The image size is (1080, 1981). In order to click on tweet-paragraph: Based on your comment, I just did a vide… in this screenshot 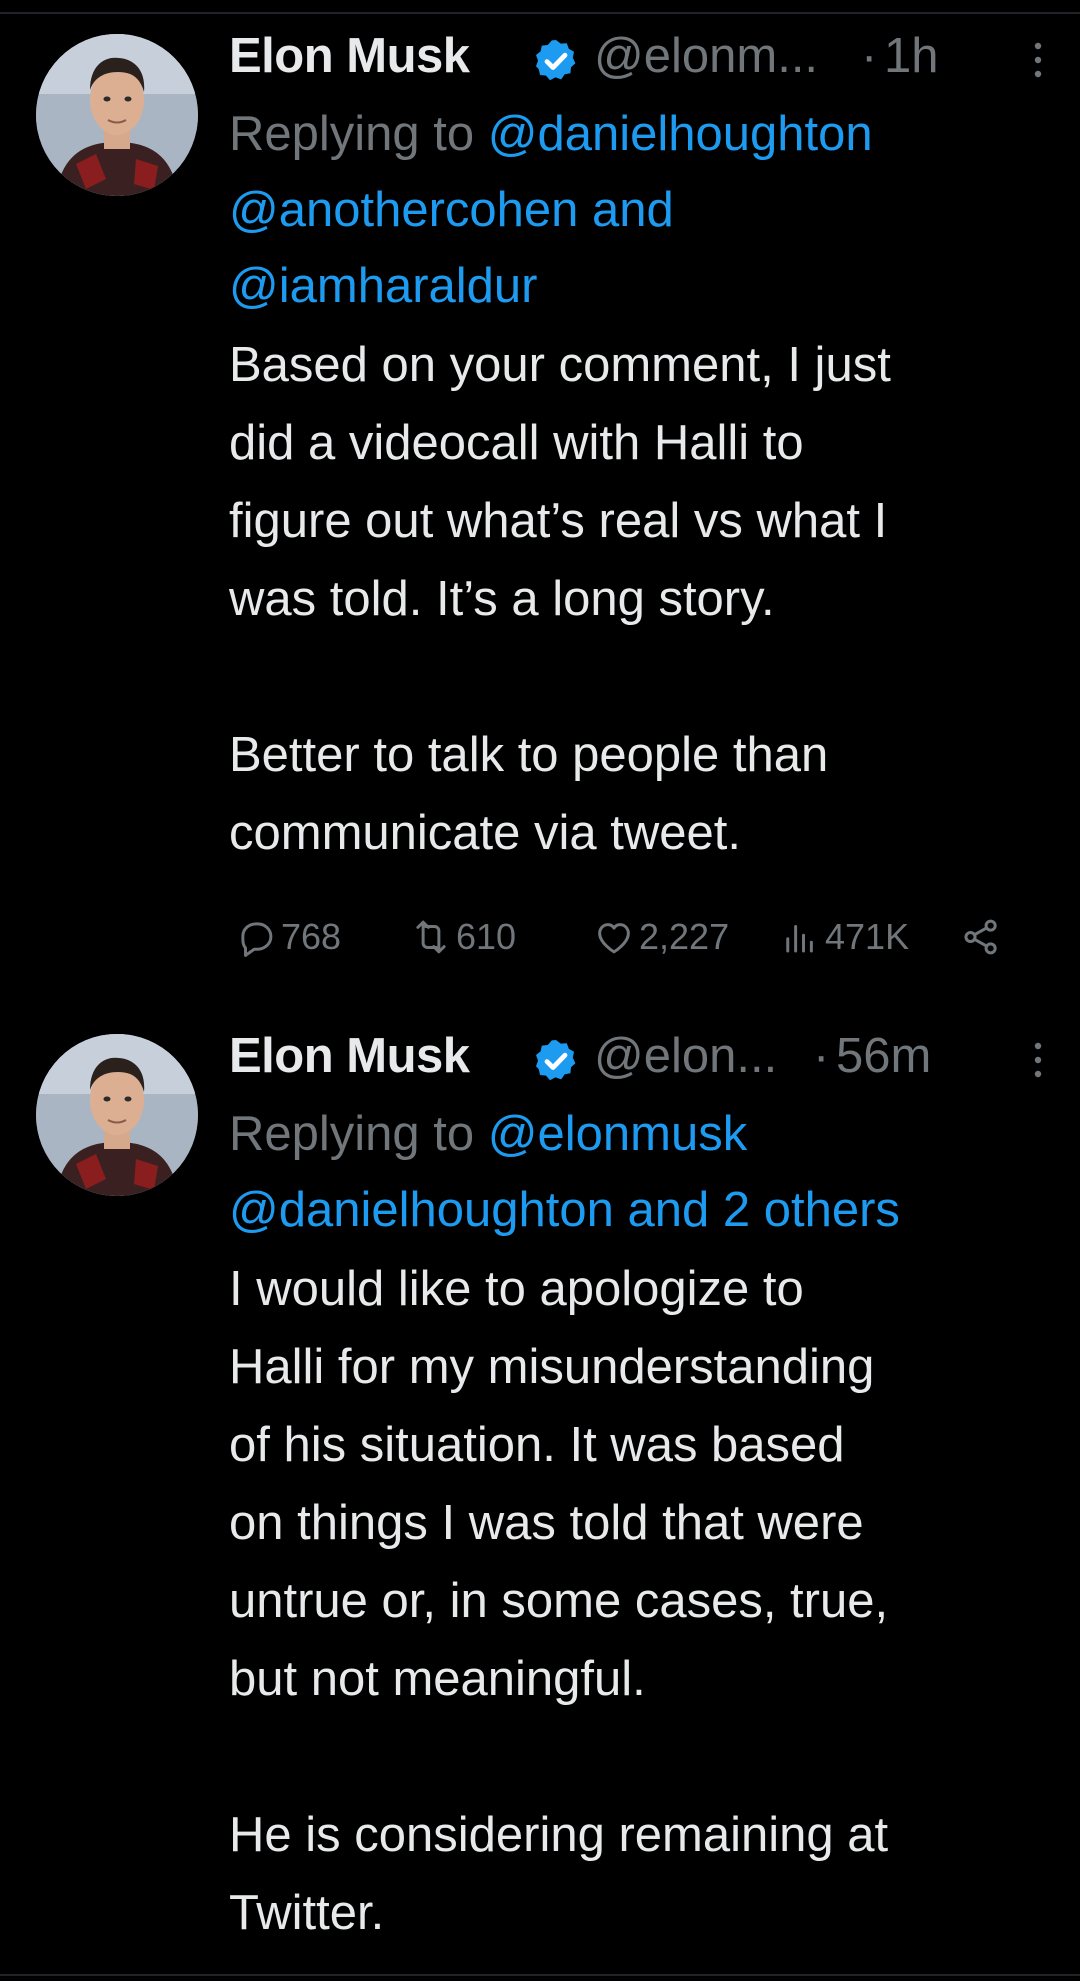, I will do `click(639, 482)`.